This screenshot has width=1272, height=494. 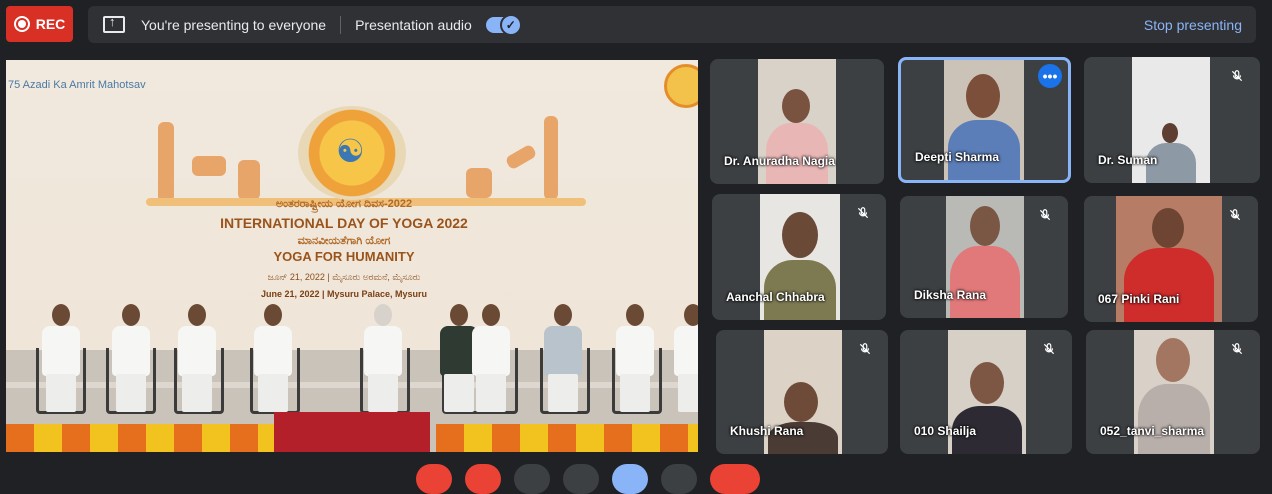 What do you see at coordinates (413, 24) in the screenshot?
I see `presentation-audio-label: Presentation audio` at bounding box center [413, 24].